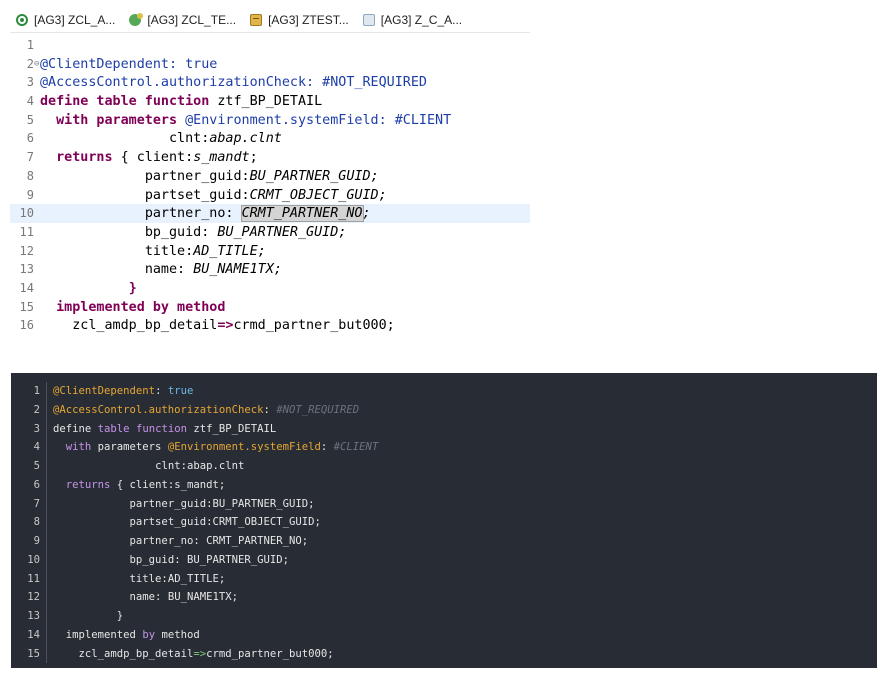  Describe the element at coordinates (270, 176) in the screenshot. I see `code-line: 8 partner_guid:BU_PARTNER_GUID;` at that location.